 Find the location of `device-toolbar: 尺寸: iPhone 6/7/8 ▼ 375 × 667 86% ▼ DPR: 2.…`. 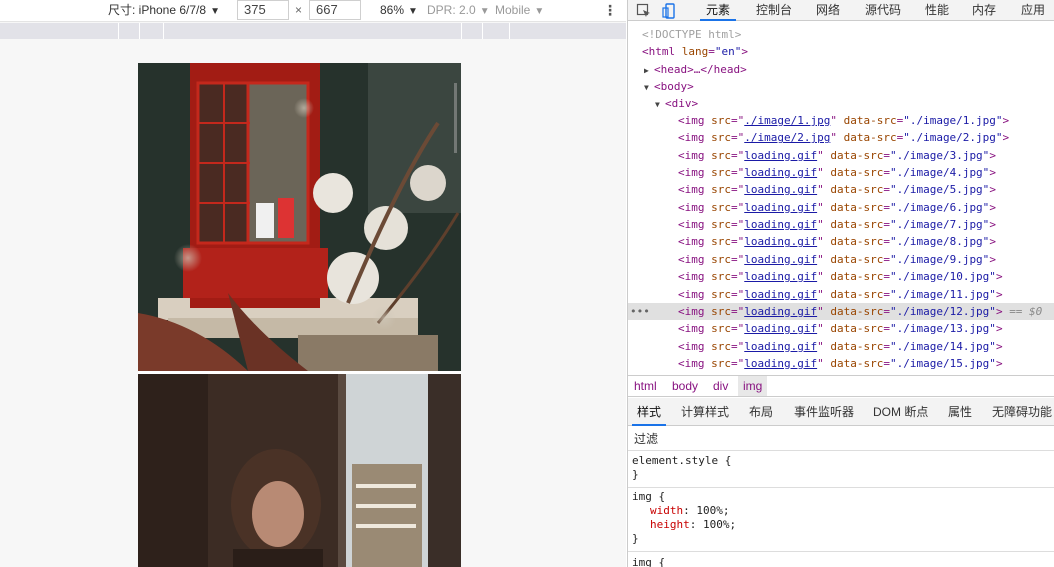

device-toolbar: 尺寸: iPhone 6/7/8 ▼ 375 × 667 86% ▼ DPR: 2.… is located at coordinates (313, 11).